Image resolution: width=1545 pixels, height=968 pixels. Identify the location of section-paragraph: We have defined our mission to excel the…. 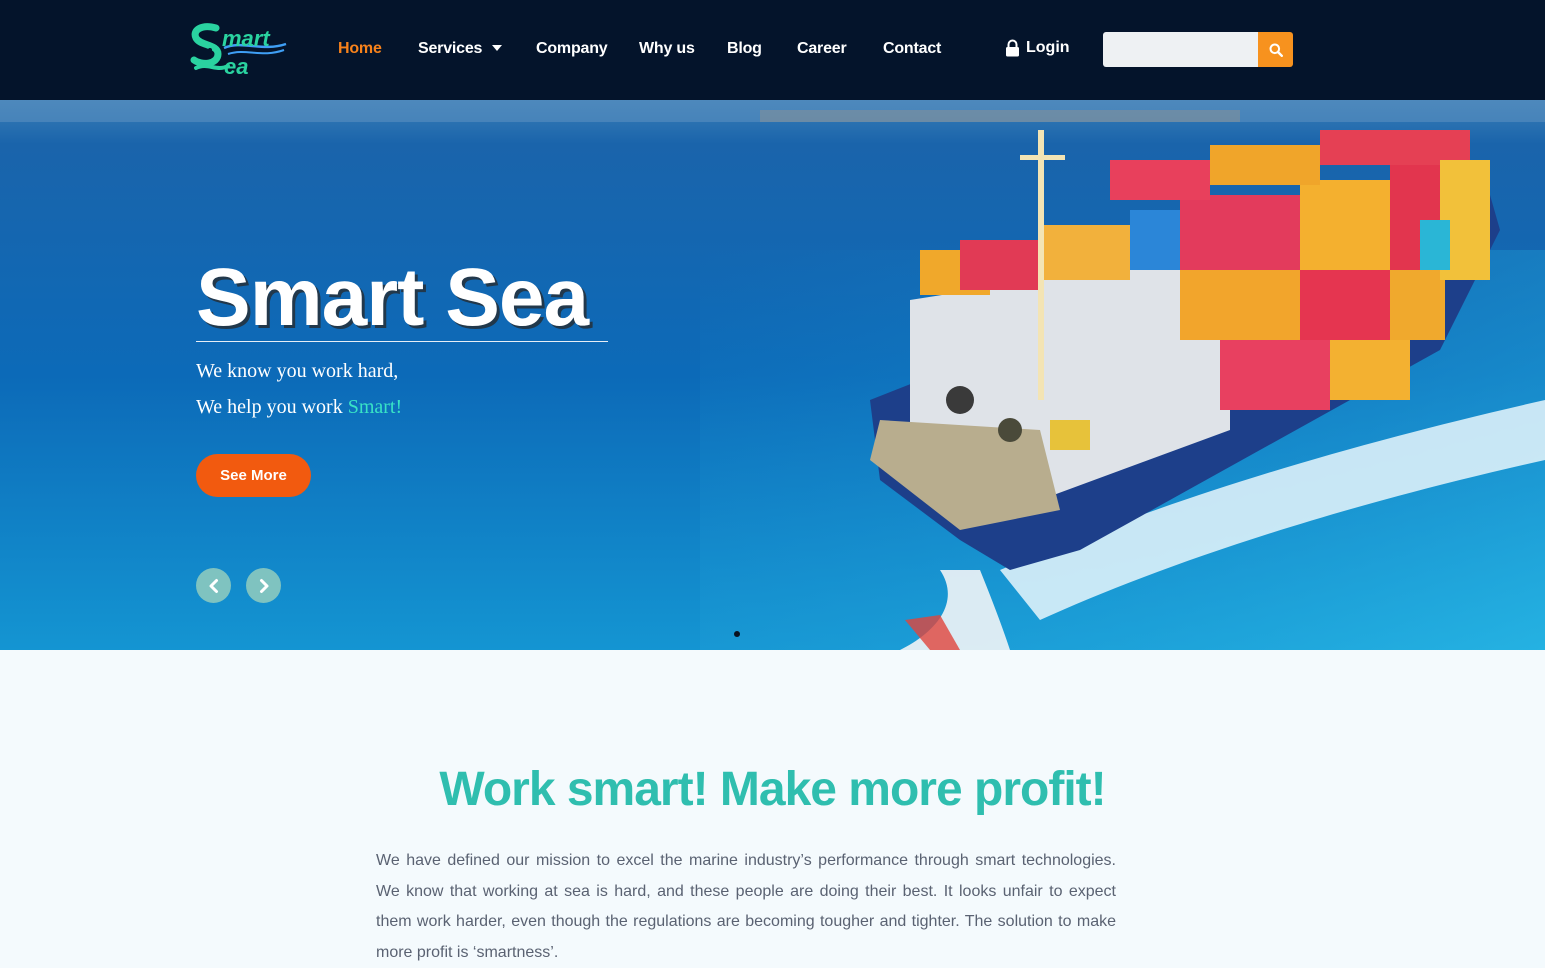
(746, 906).